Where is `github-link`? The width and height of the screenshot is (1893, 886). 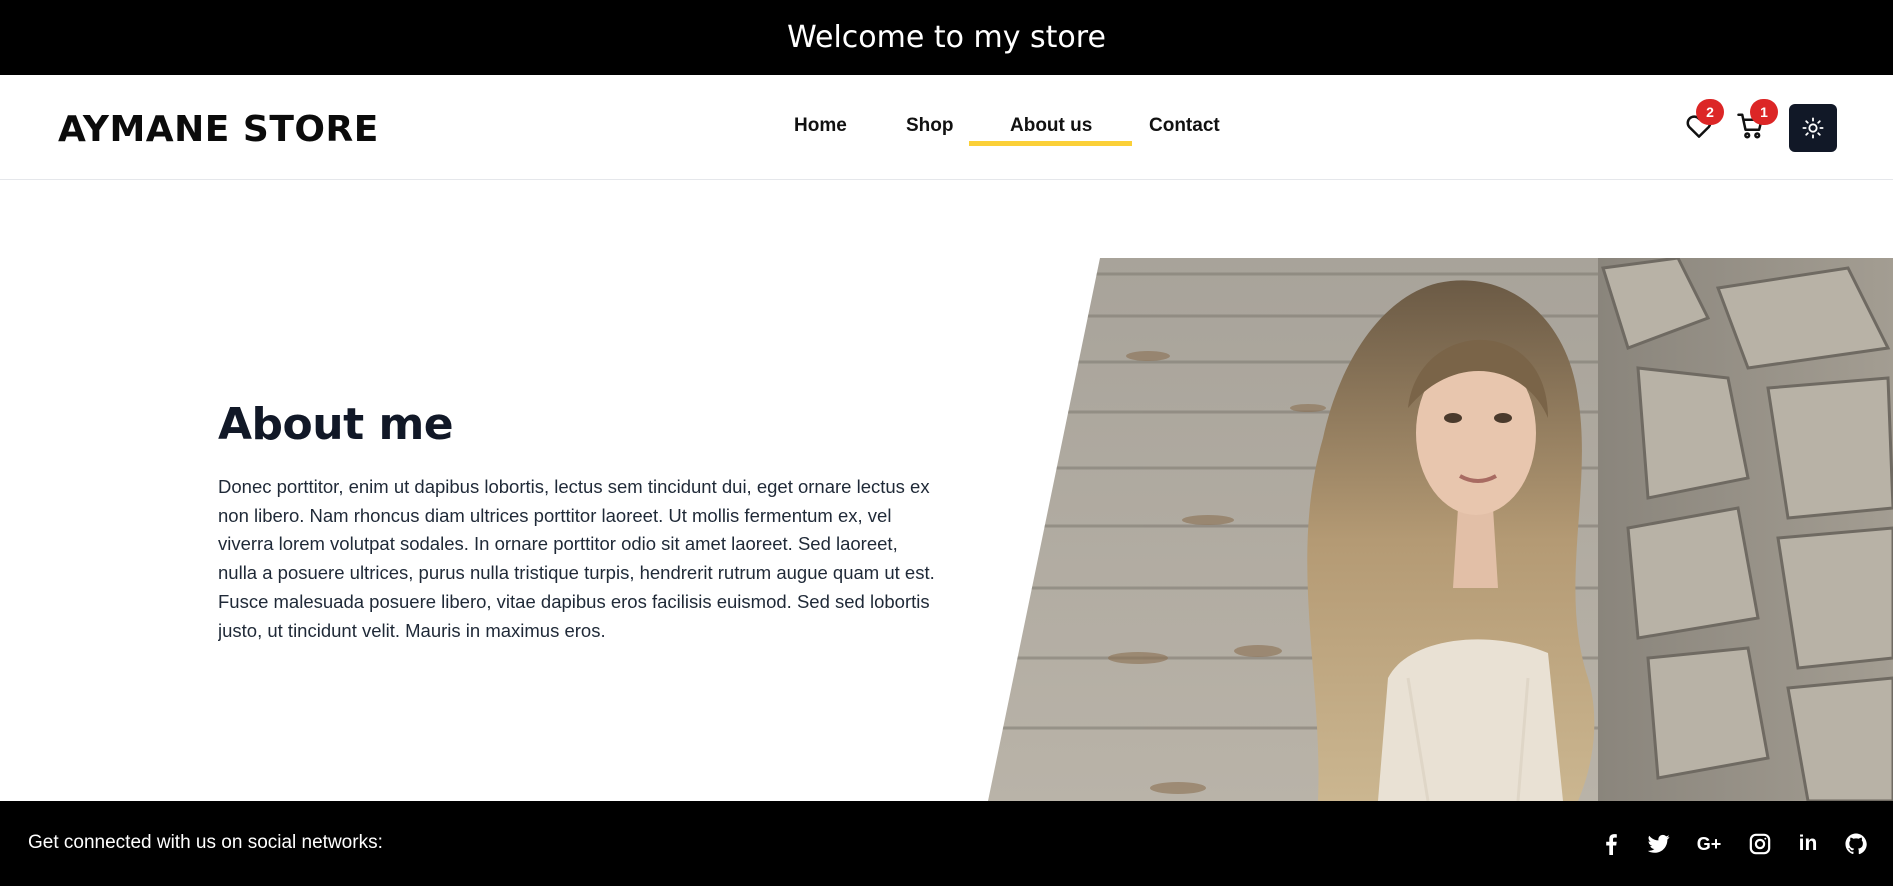 github-link is located at coordinates (1856, 844).